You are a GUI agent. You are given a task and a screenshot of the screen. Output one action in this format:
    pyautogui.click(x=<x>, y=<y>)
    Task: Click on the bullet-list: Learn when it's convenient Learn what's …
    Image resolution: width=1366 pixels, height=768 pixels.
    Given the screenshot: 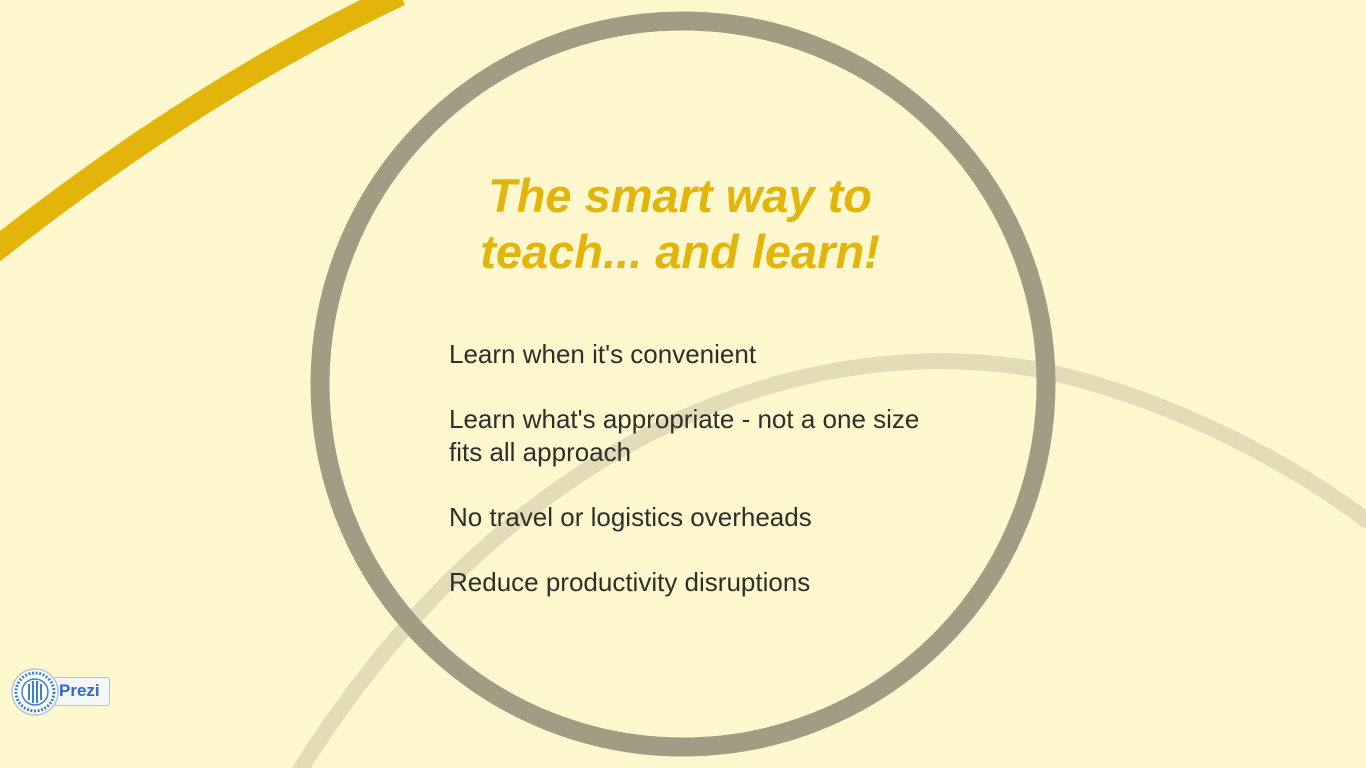 What is the action you would take?
    pyautogui.click(x=689, y=484)
    